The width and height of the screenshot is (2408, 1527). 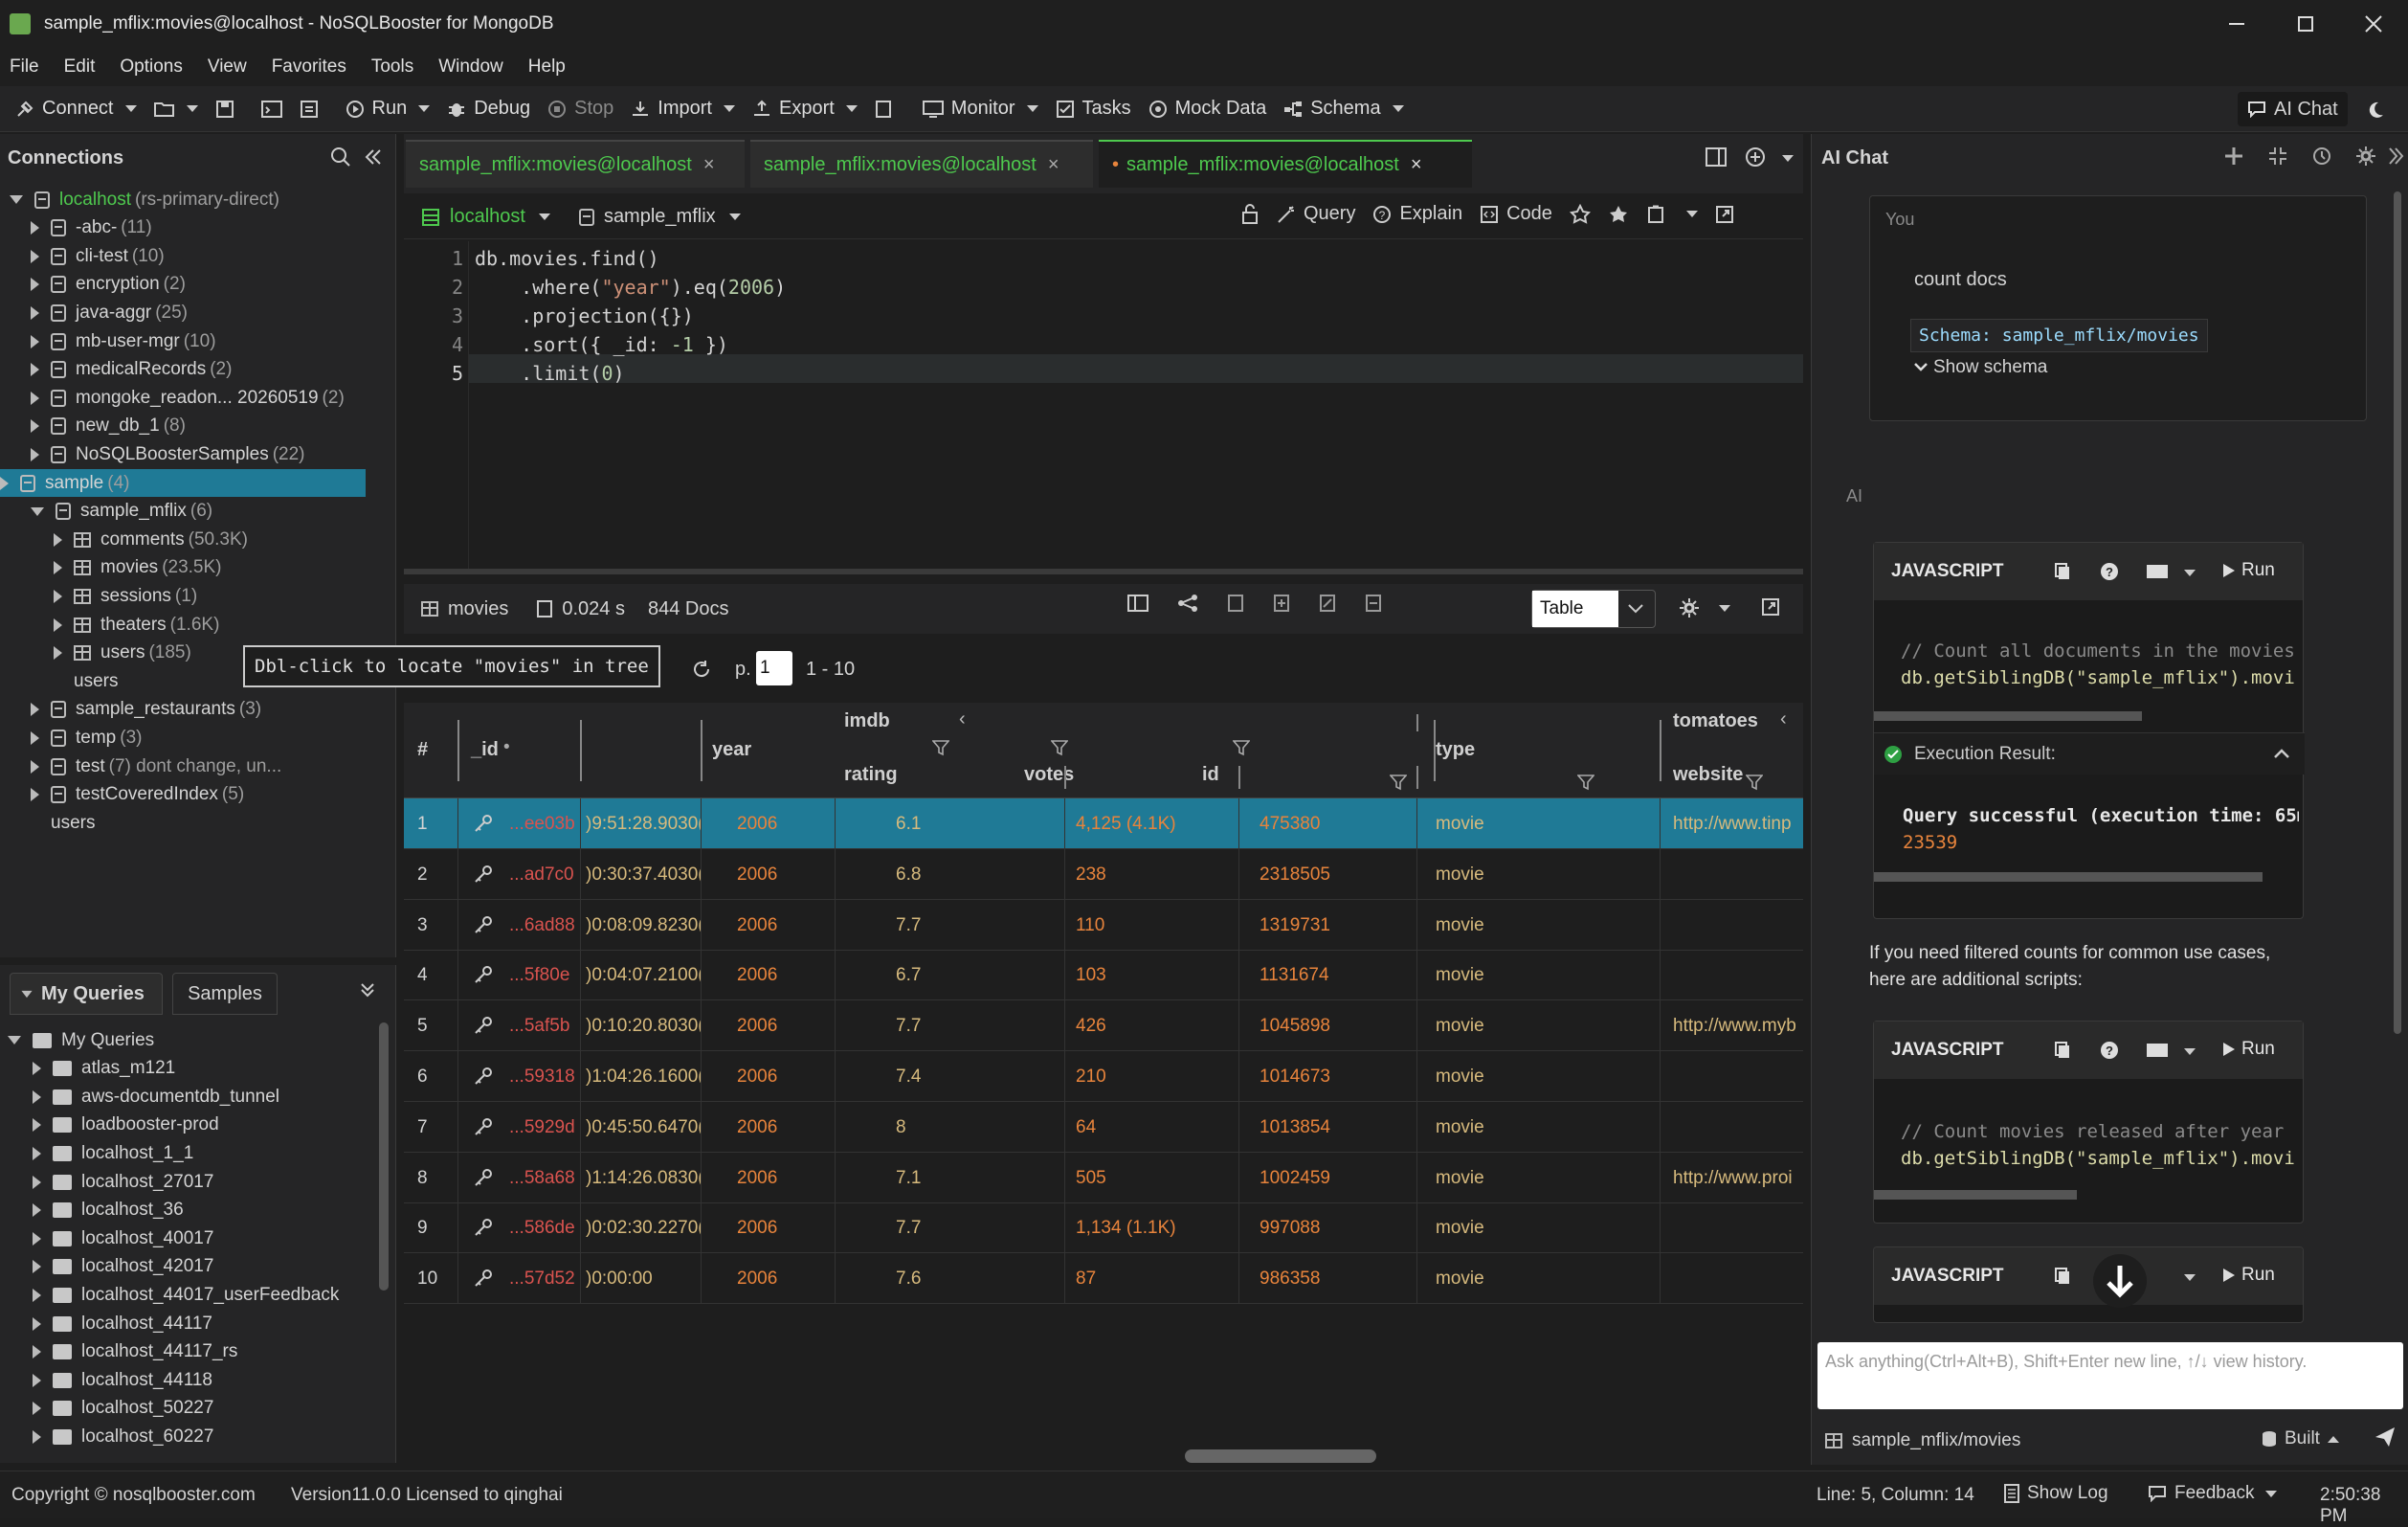 What do you see at coordinates (214, 256) in the screenshot?
I see `tree-db-1: cli-test (10)` at bounding box center [214, 256].